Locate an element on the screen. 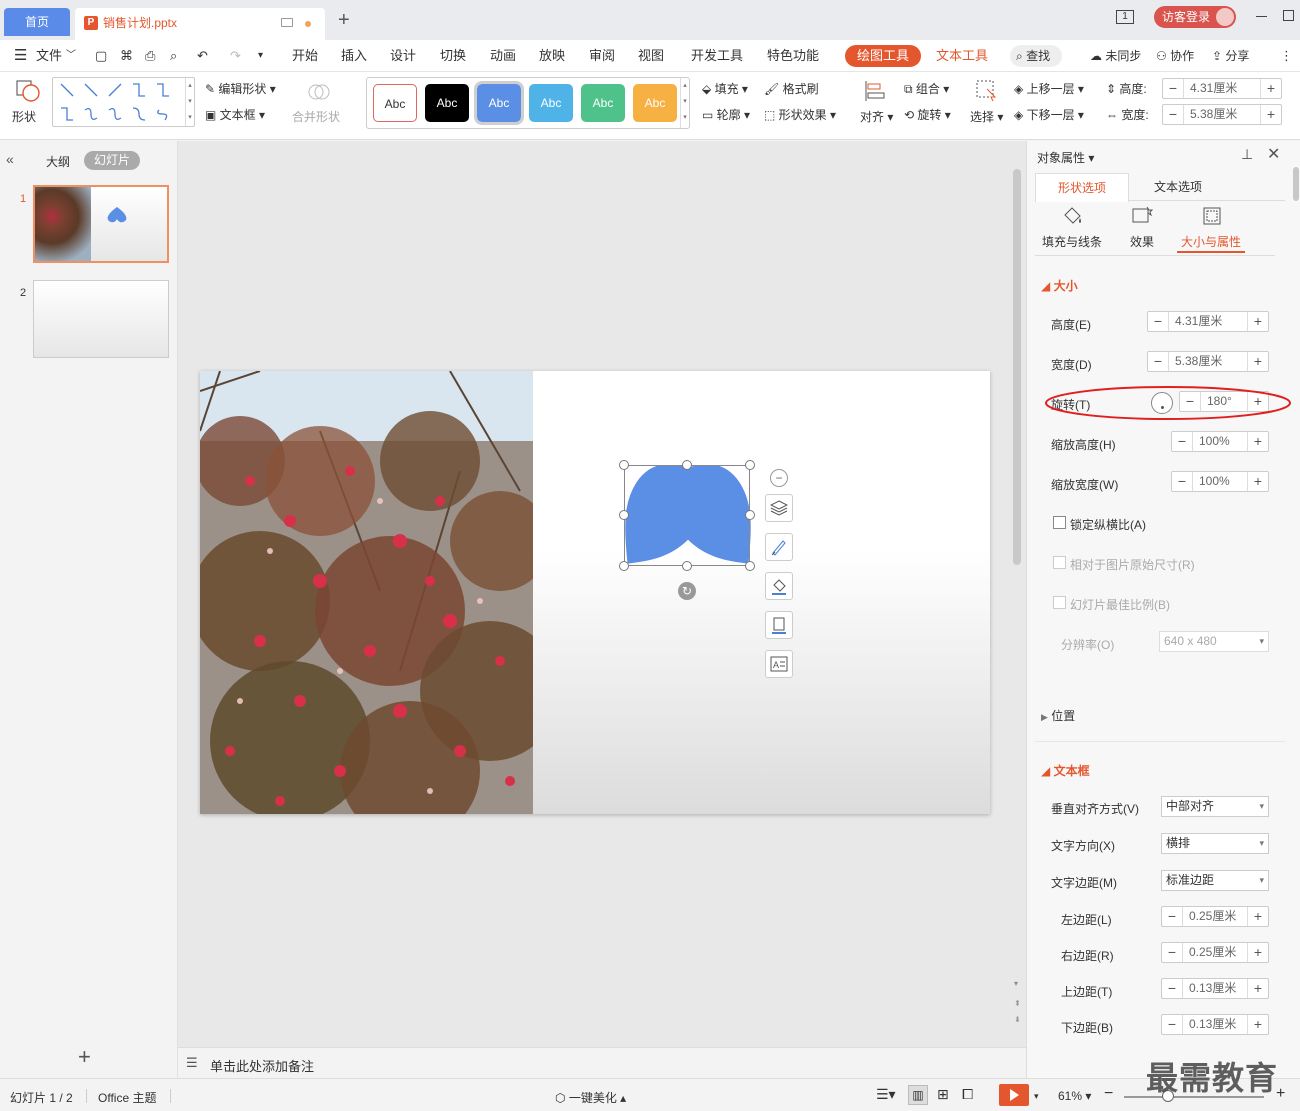  text-box-button: ▣ 文本框 ▾ is located at coordinates (235, 115).